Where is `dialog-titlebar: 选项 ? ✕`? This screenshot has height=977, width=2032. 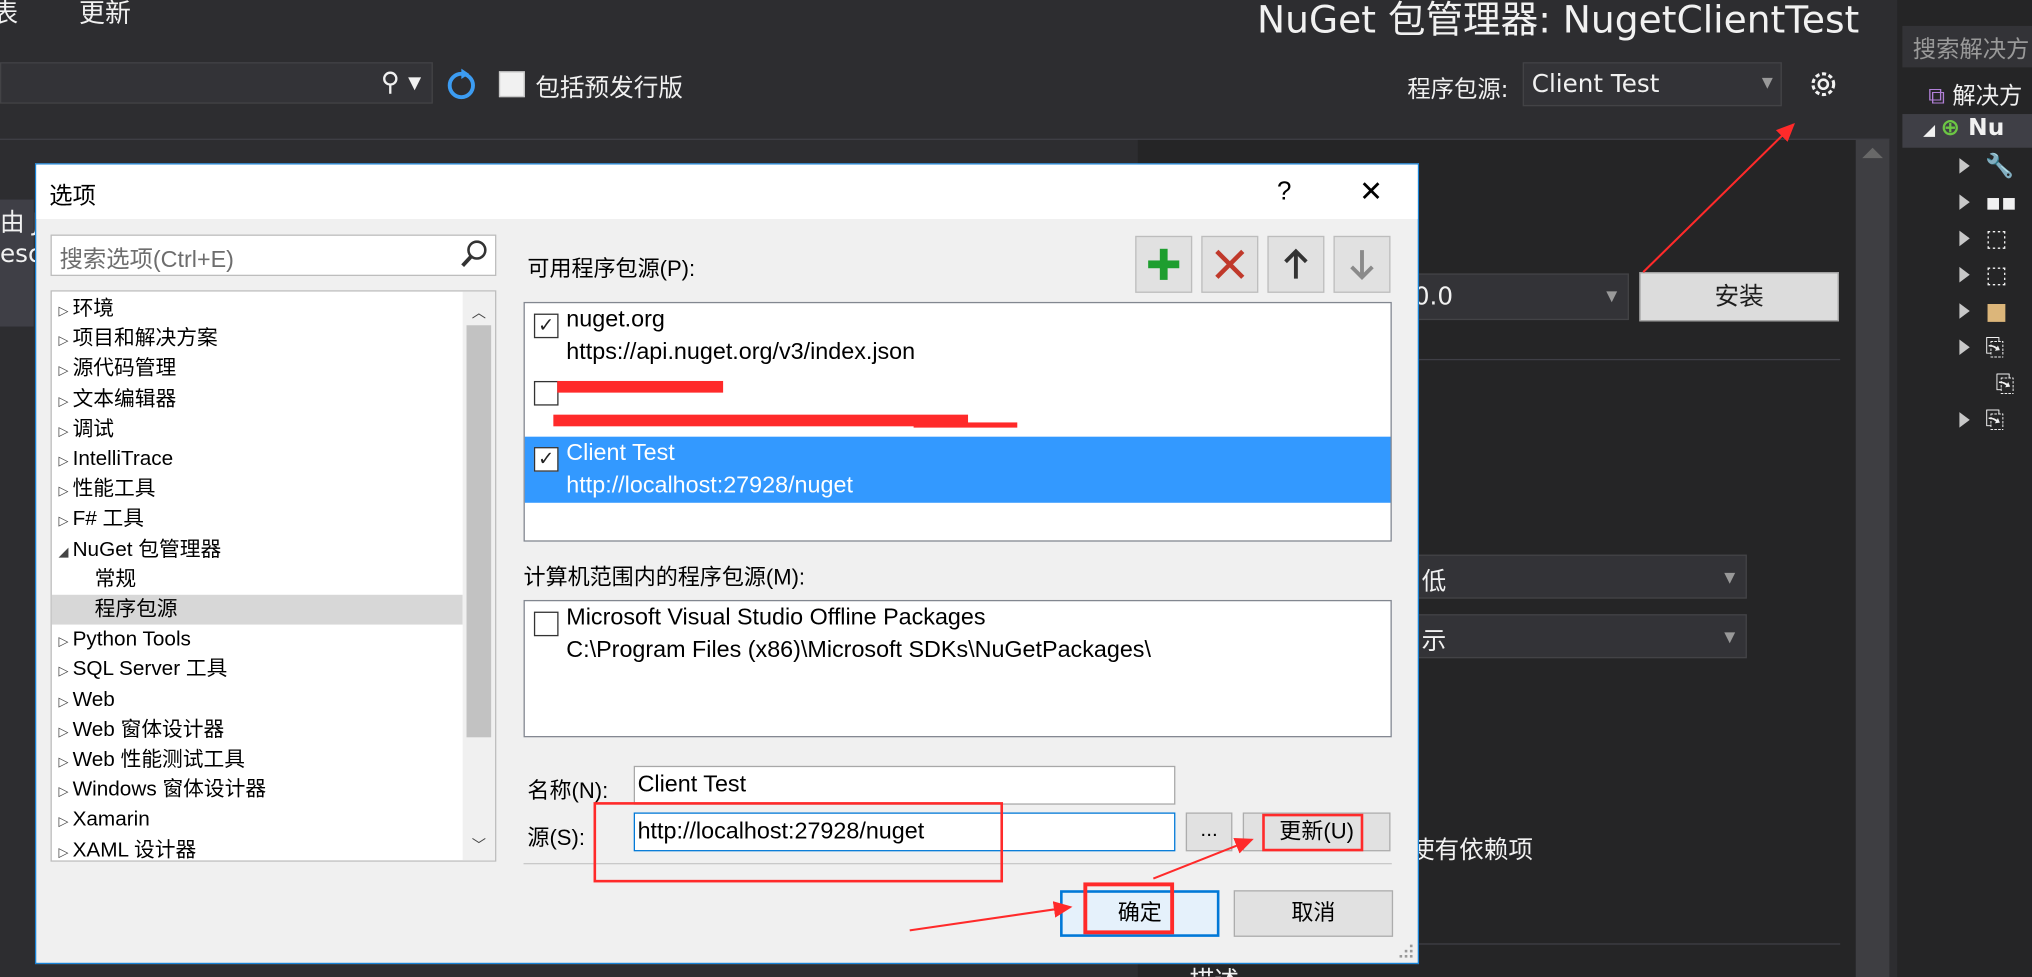 dialog-titlebar: 选项 ? ✕ is located at coordinates (727, 191).